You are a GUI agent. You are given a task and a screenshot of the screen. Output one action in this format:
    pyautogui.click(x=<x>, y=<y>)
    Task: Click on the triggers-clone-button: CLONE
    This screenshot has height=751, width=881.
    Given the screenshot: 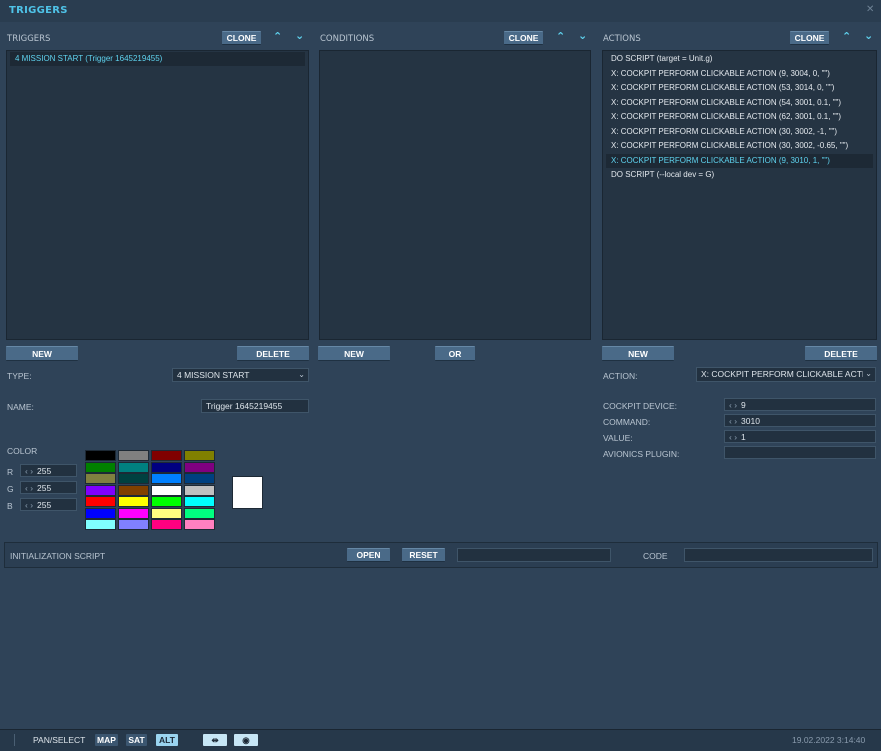 What is the action you would take?
    pyautogui.click(x=241, y=38)
    